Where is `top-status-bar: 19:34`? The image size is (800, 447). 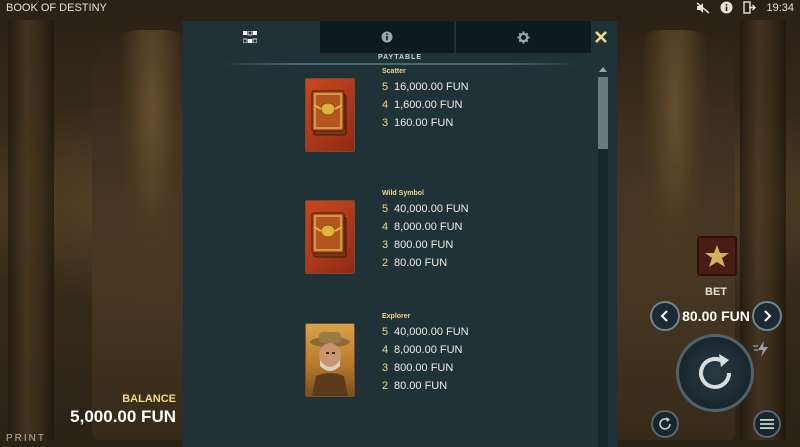 top-status-bar: 19:34 is located at coordinates (745, 7).